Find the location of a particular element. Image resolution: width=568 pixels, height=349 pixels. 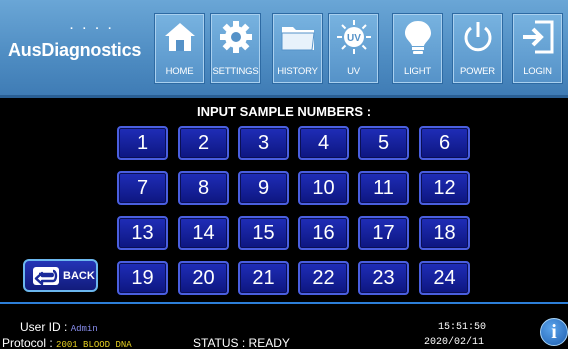

key-10: 10 is located at coordinates (323, 188).